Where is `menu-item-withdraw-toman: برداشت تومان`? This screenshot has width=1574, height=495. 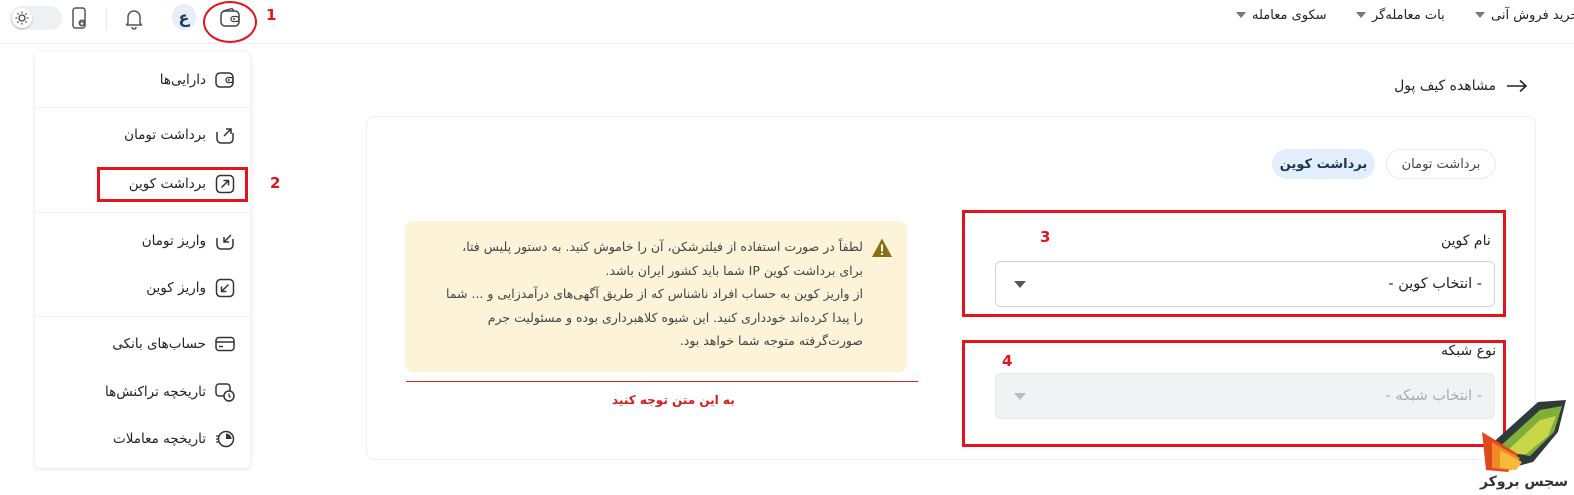 menu-item-withdraw-toman: برداشت تومان is located at coordinates (180, 135).